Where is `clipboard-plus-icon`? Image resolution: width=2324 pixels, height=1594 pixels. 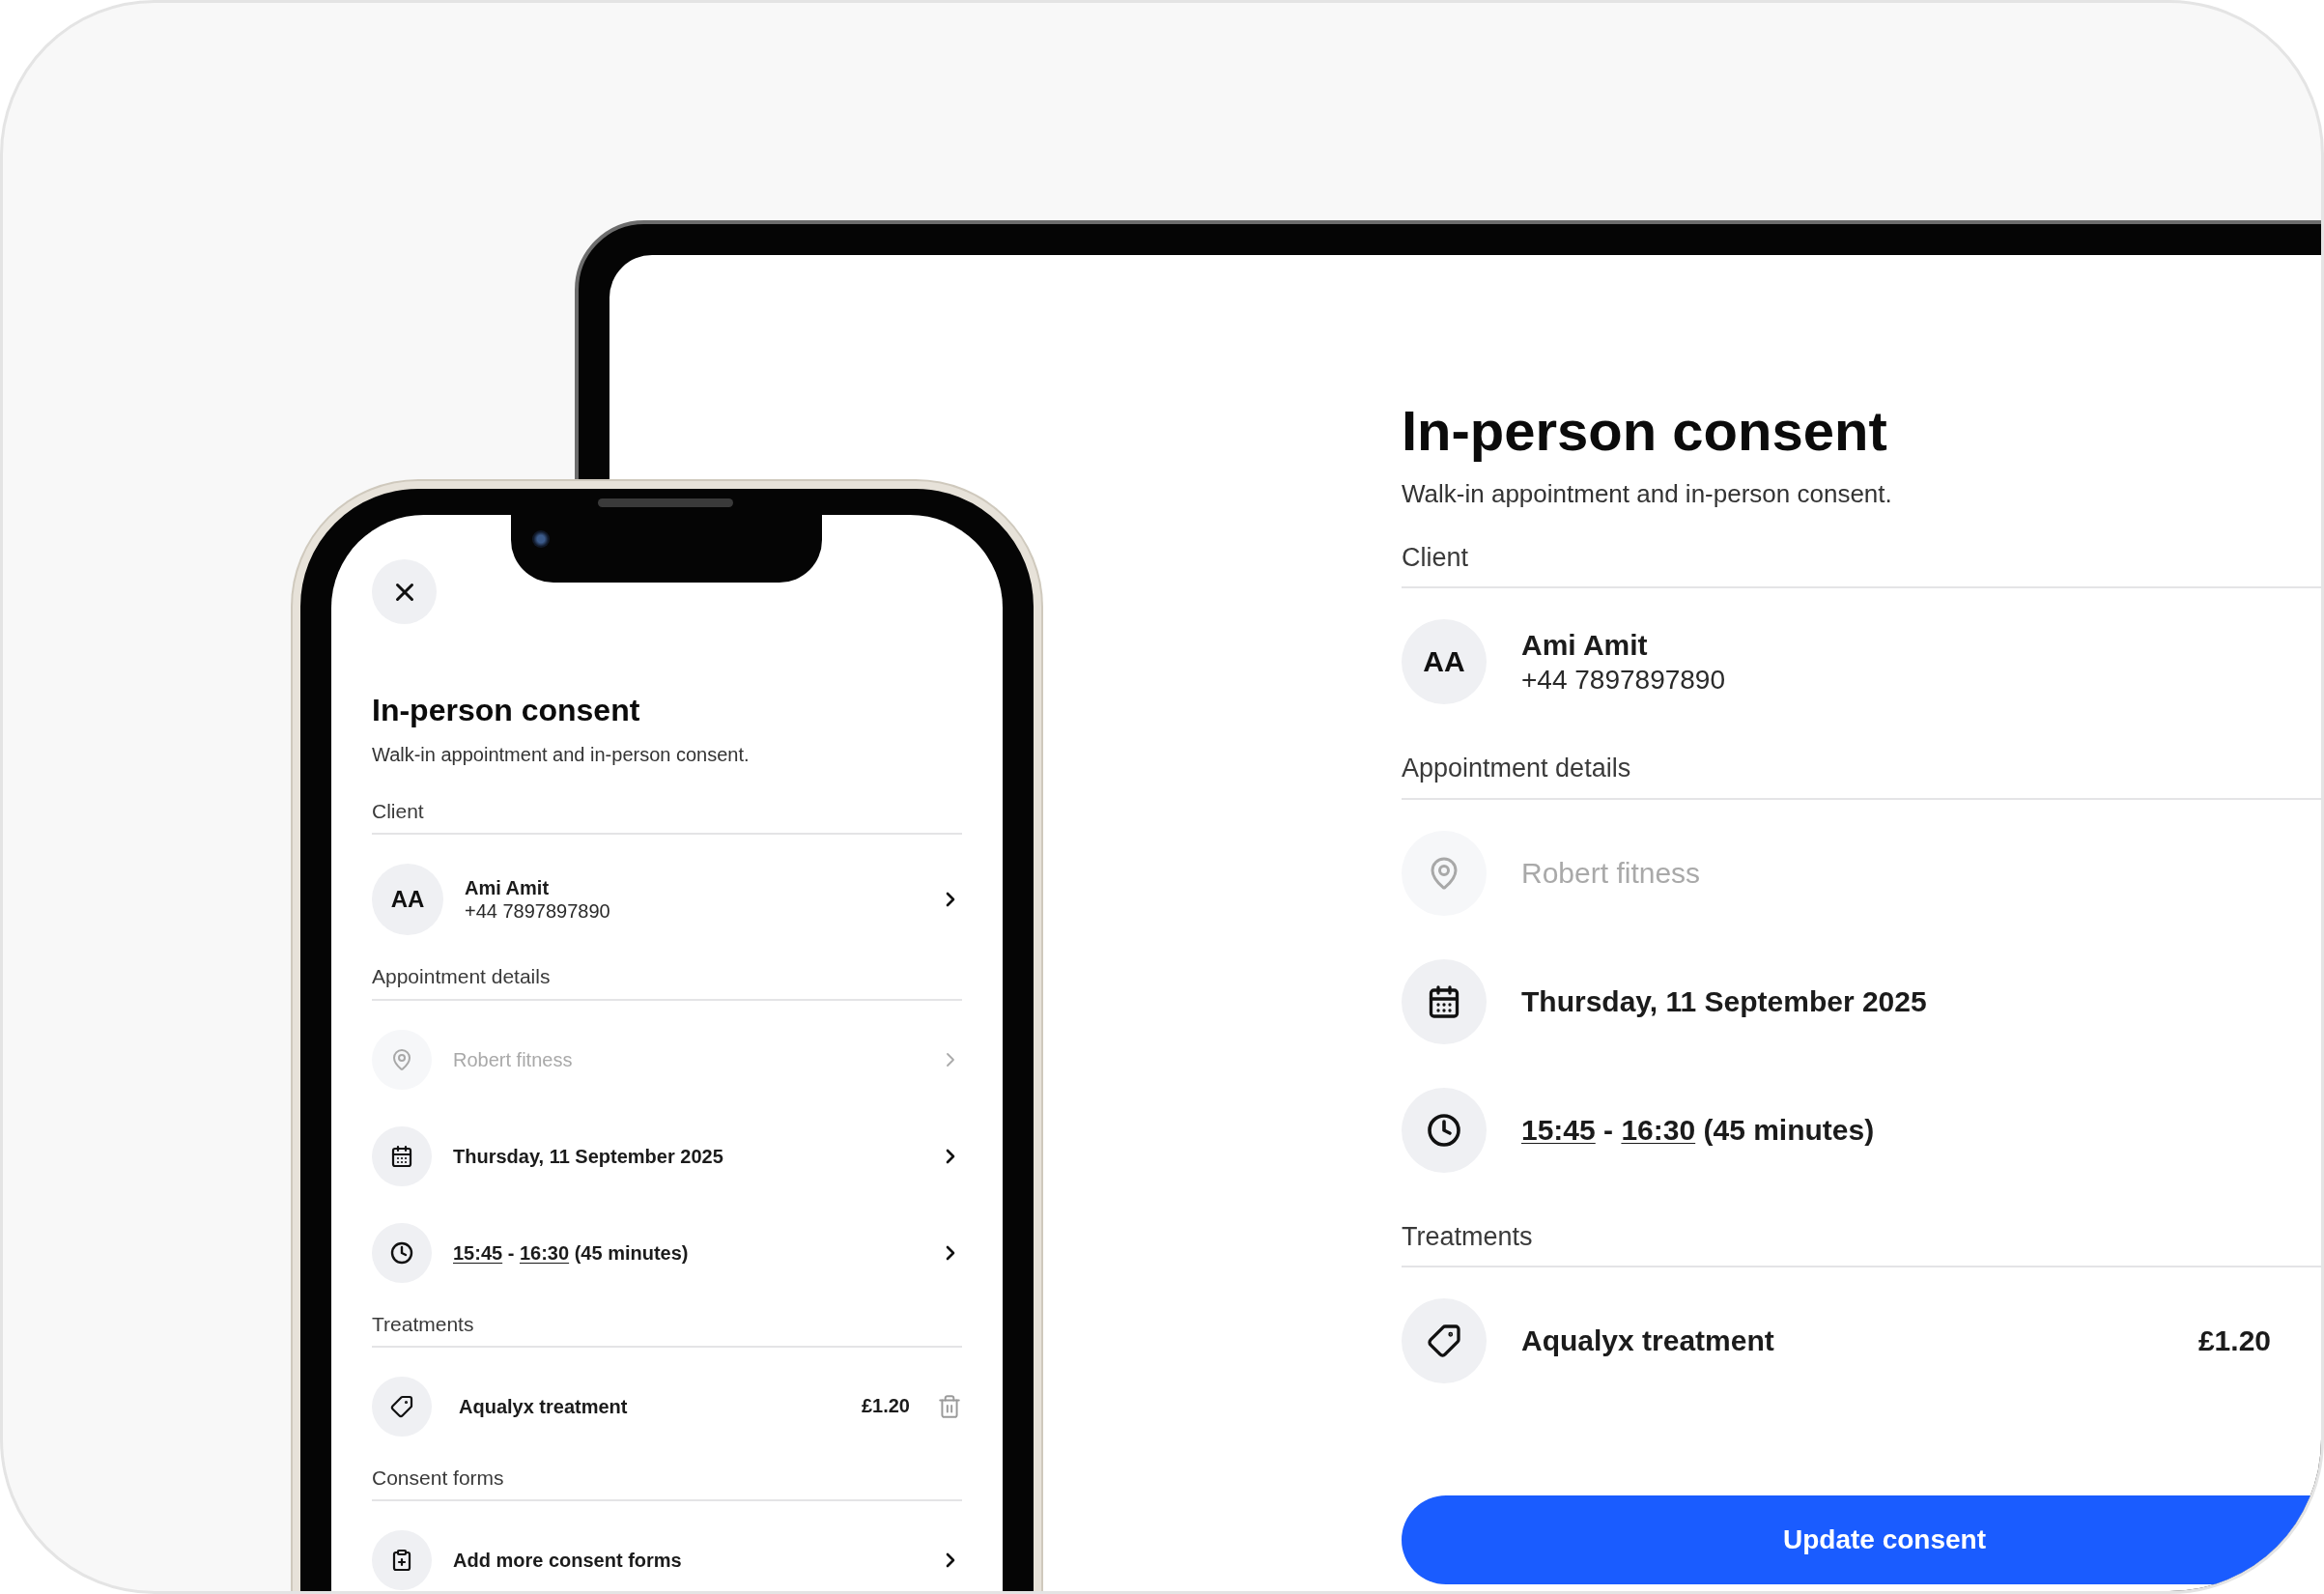
clipboard-plus-icon is located at coordinates (401, 1560).